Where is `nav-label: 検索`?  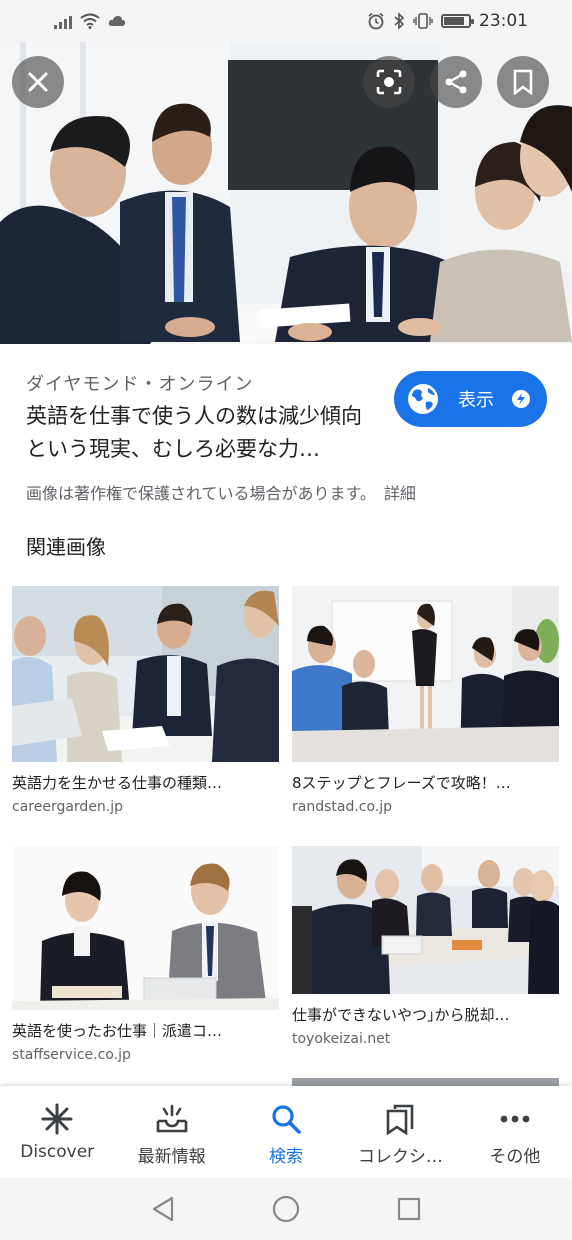
nav-label: 検索 is located at coordinates (286, 1157).